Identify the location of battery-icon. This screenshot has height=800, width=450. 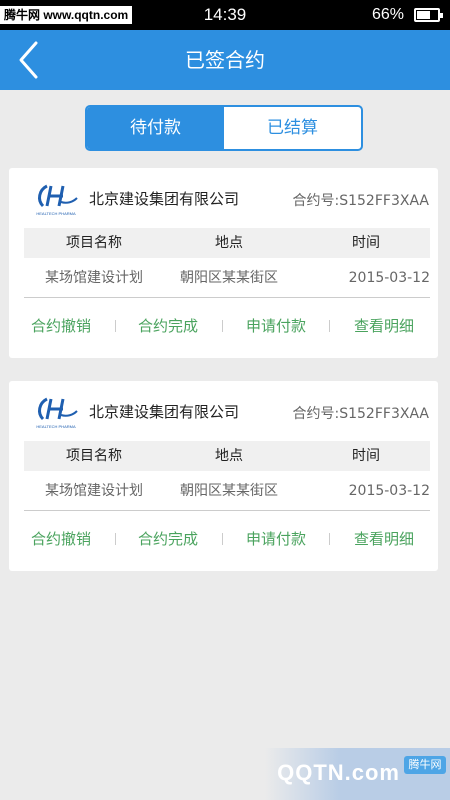
(428, 15).